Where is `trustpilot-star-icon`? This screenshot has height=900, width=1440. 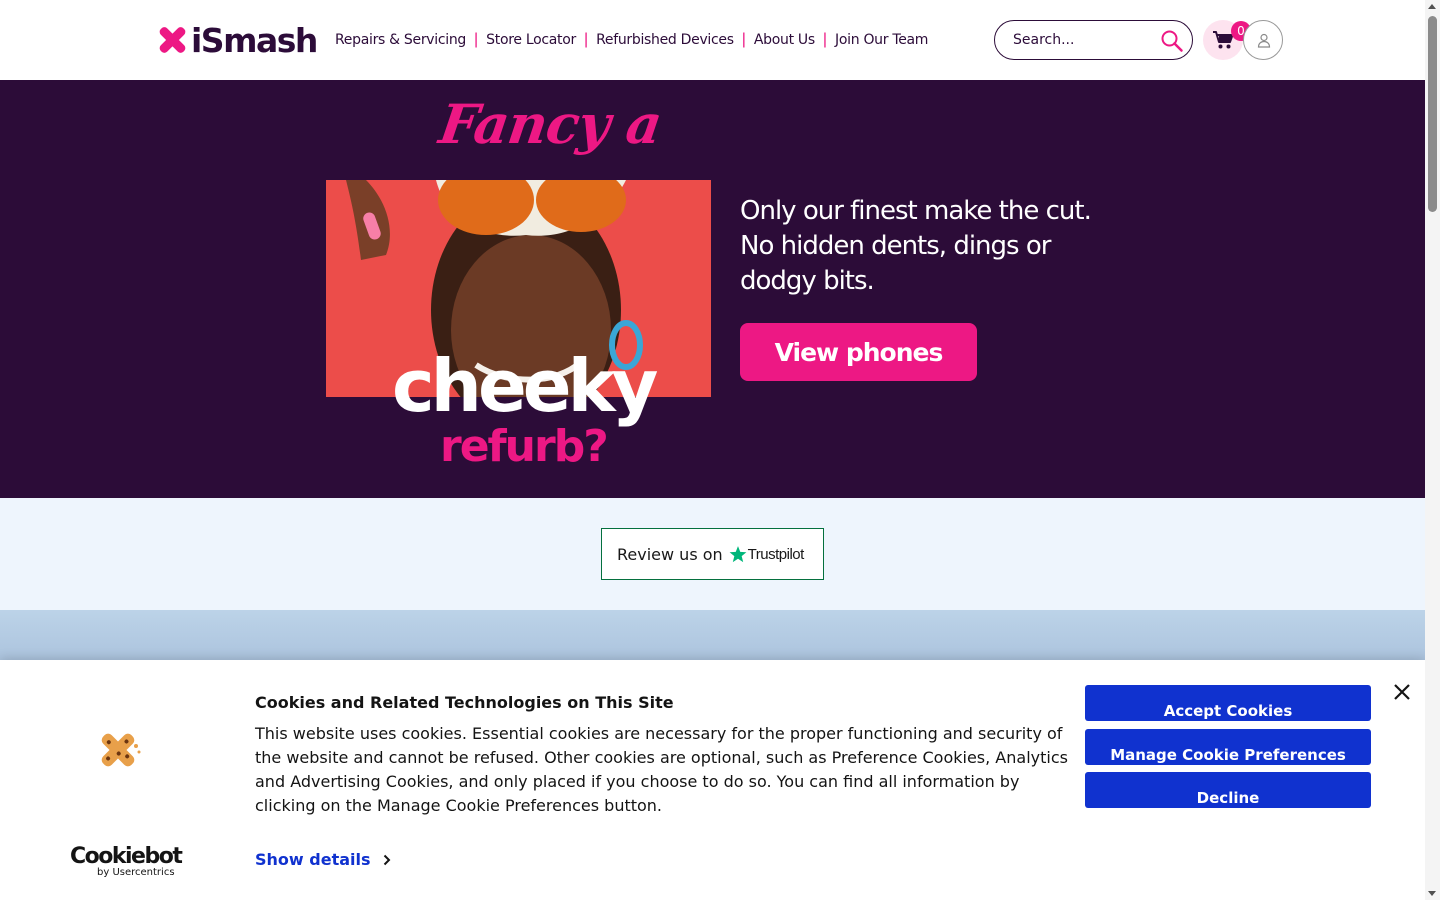
trustpilot-star-icon is located at coordinates (738, 554).